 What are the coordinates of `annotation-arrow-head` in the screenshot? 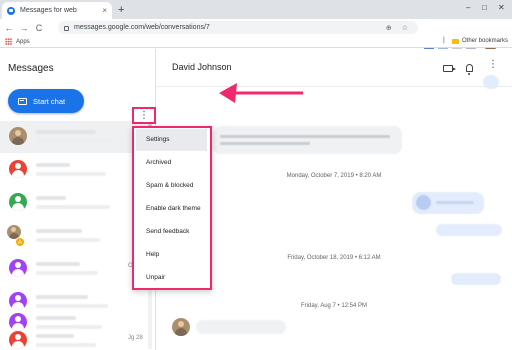 It's located at (228, 93).